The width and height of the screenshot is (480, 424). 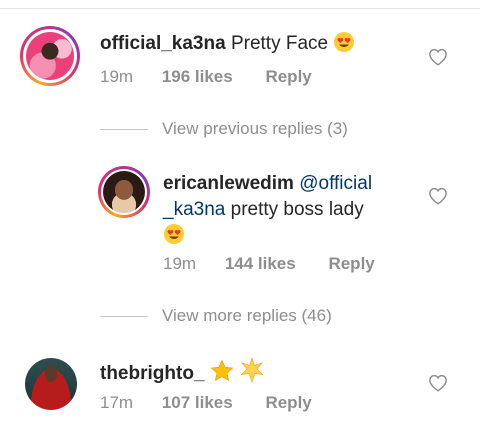 I want to click on avatar-thebrighto, so click(x=51, y=384).